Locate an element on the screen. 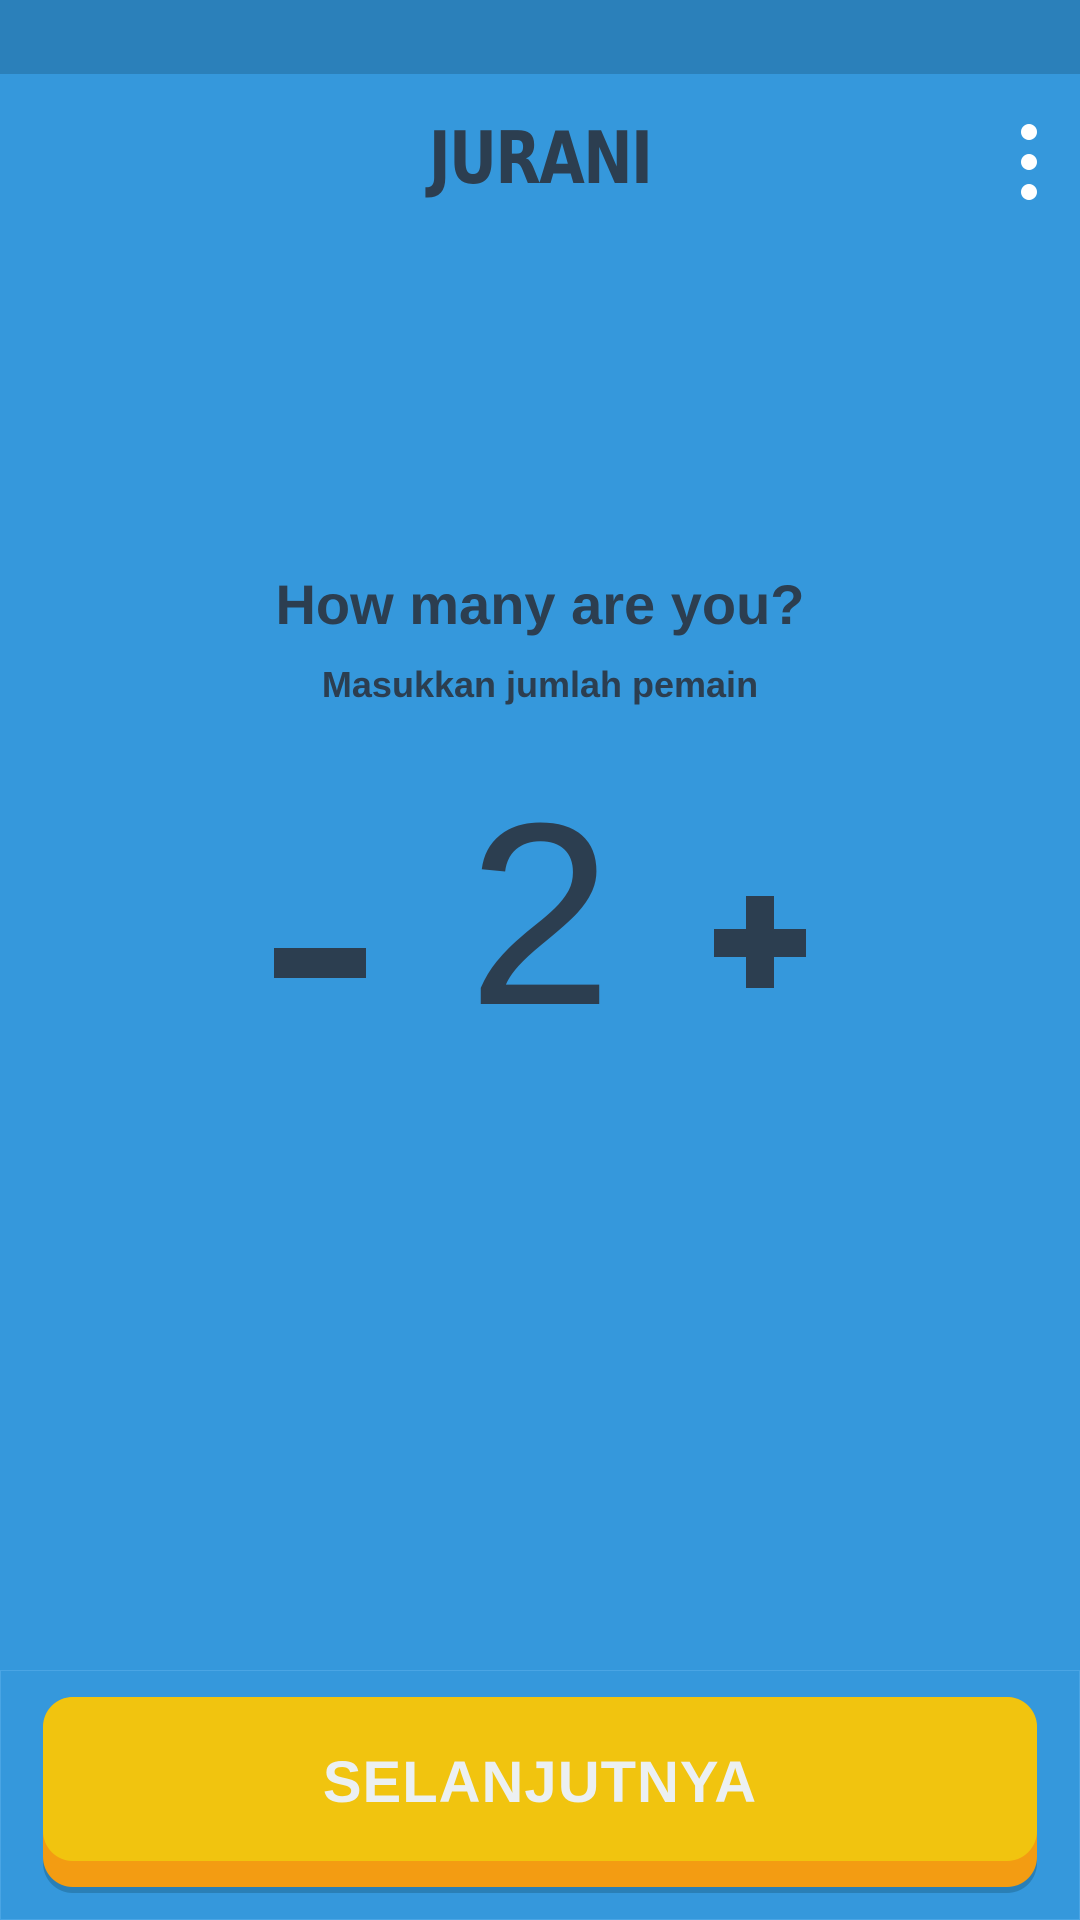  bottom-action-bar: SELANJUTNYA is located at coordinates (540, 1795).